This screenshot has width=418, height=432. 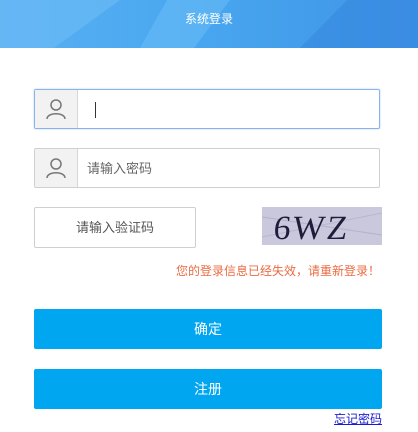 I want to click on session-expired-message: 您的登录信息已经失效，请重新登录！, so click(x=277, y=271).